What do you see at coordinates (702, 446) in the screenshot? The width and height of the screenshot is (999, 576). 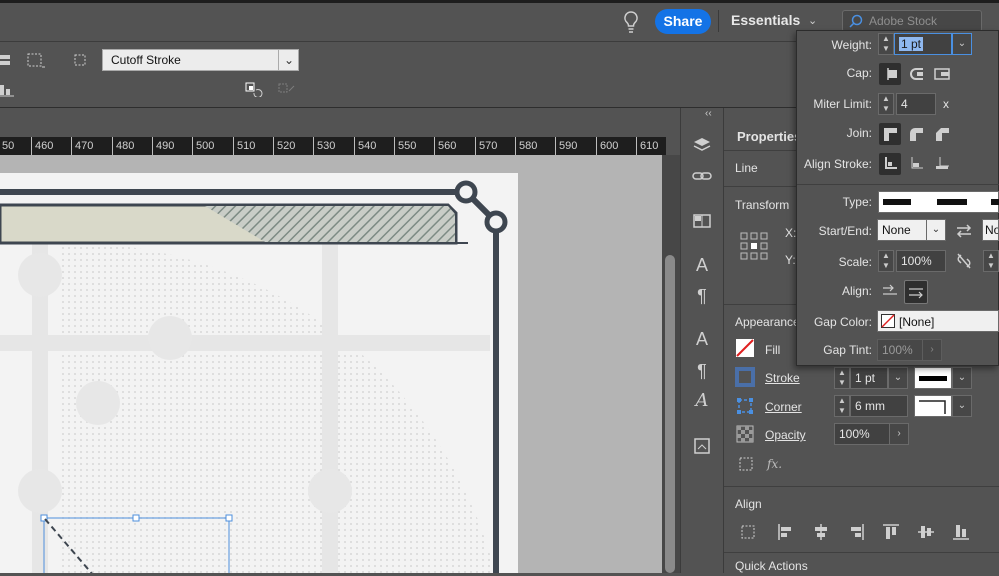 I see `cc-libraries-icon` at bounding box center [702, 446].